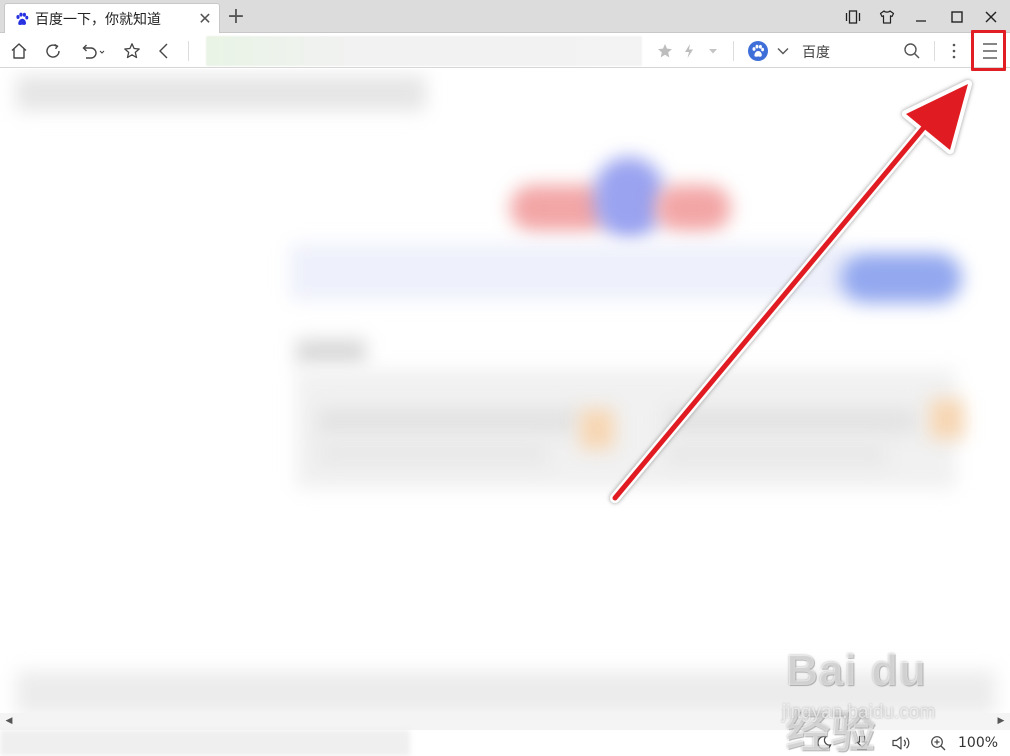  I want to click on lightning-icon, so click(689, 51).